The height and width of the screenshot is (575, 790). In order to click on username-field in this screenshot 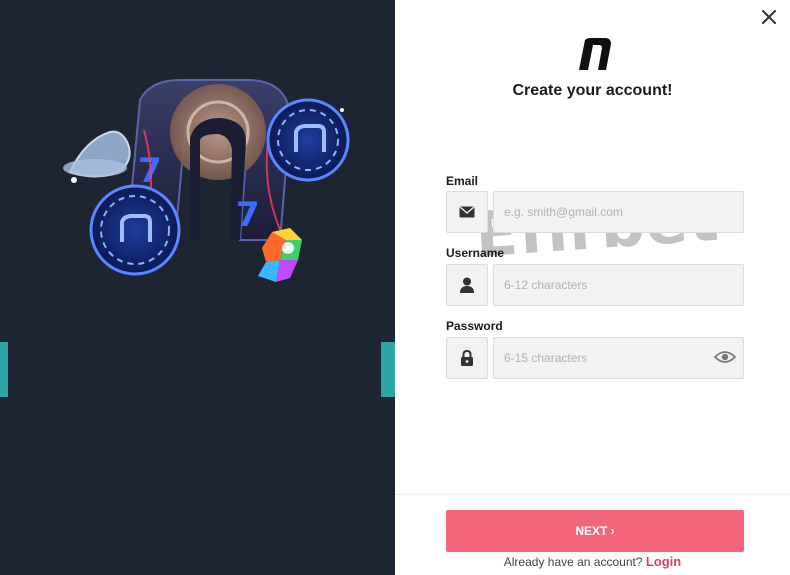, I will do `click(618, 285)`.